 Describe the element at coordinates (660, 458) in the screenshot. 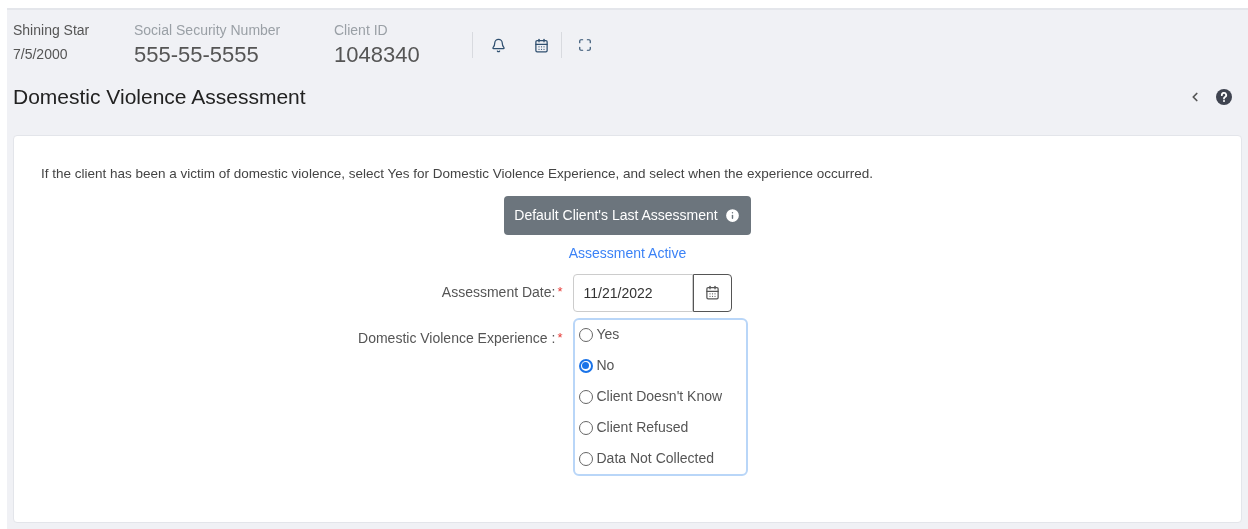

I see `radio-option: Data Not Collected` at that location.